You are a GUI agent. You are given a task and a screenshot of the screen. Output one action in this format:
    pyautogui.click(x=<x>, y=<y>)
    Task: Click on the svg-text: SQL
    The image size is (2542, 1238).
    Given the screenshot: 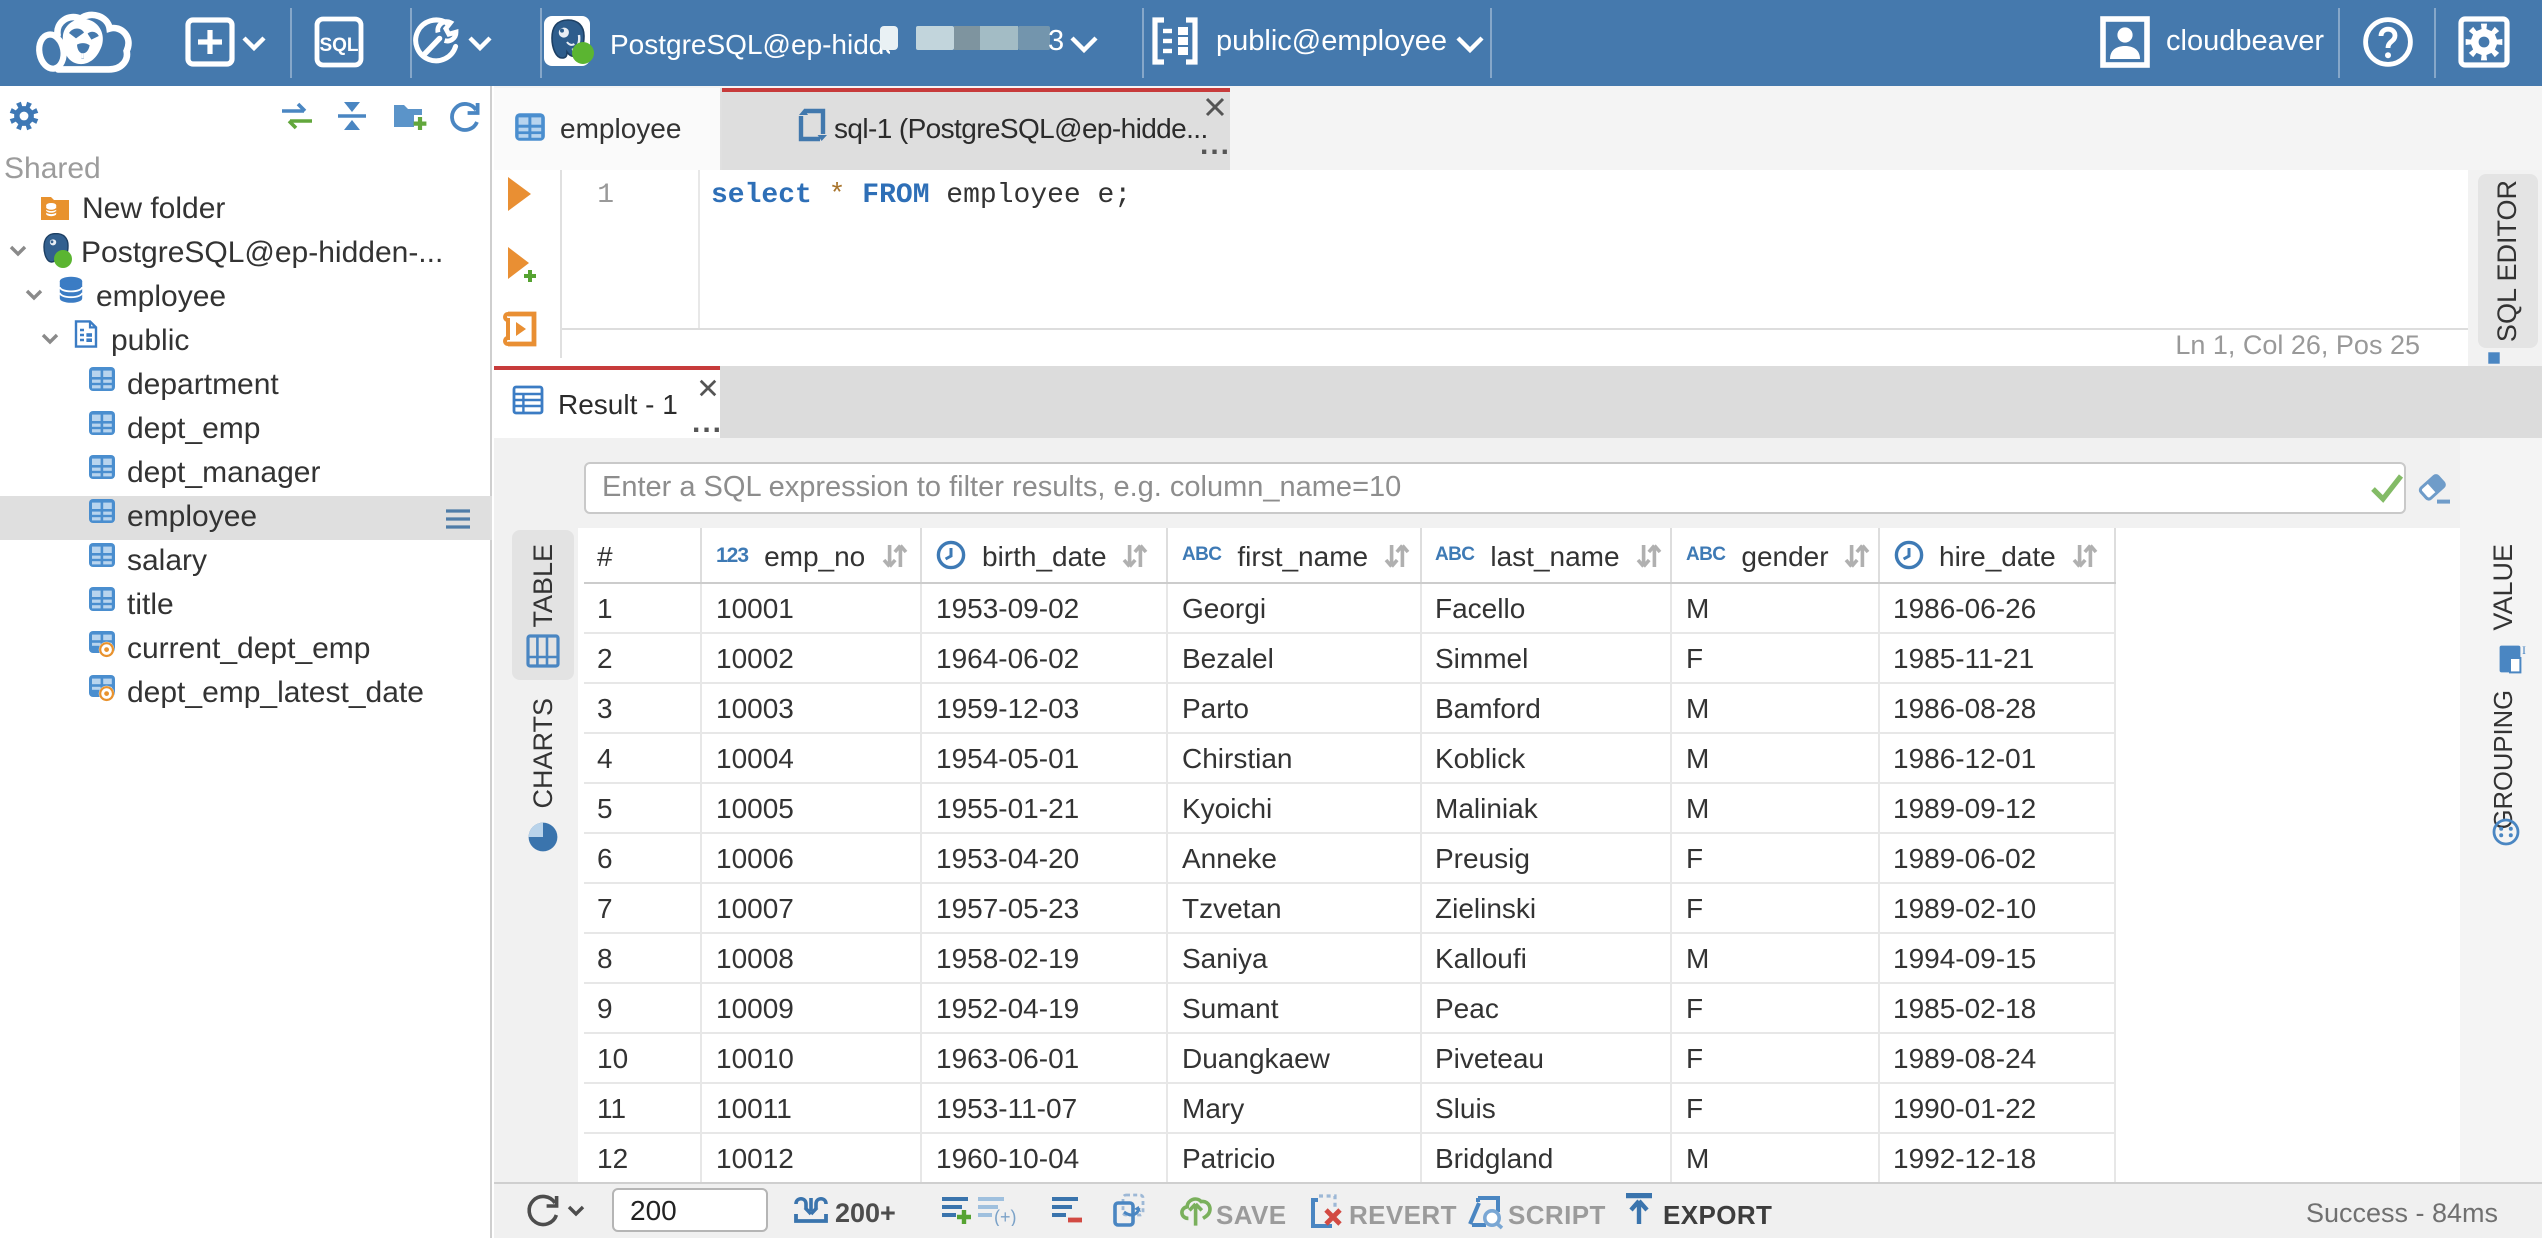 What is the action you would take?
    pyautogui.click(x=338, y=45)
    